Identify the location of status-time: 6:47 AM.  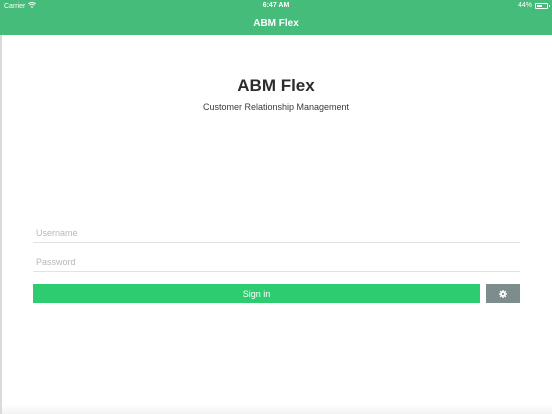
(276, 5).